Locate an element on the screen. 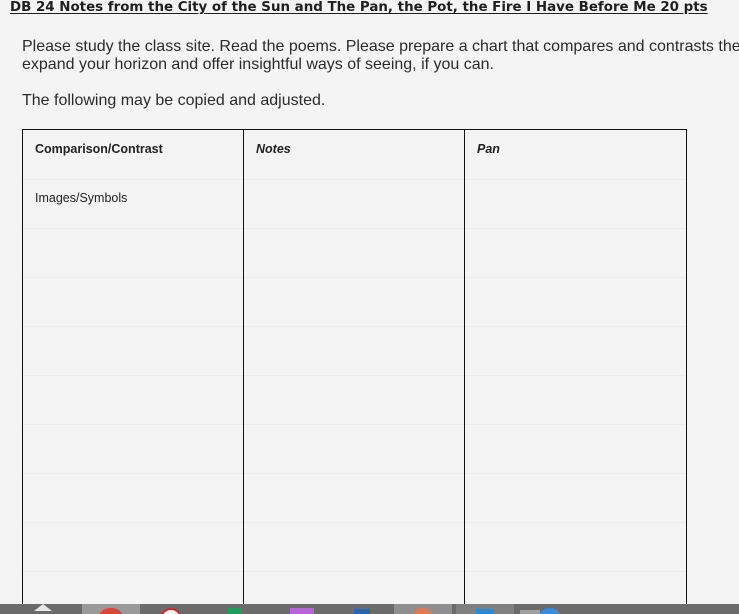 The width and height of the screenshot is (739, 614). header-pan: Pan is located at coordinates (488, 149).